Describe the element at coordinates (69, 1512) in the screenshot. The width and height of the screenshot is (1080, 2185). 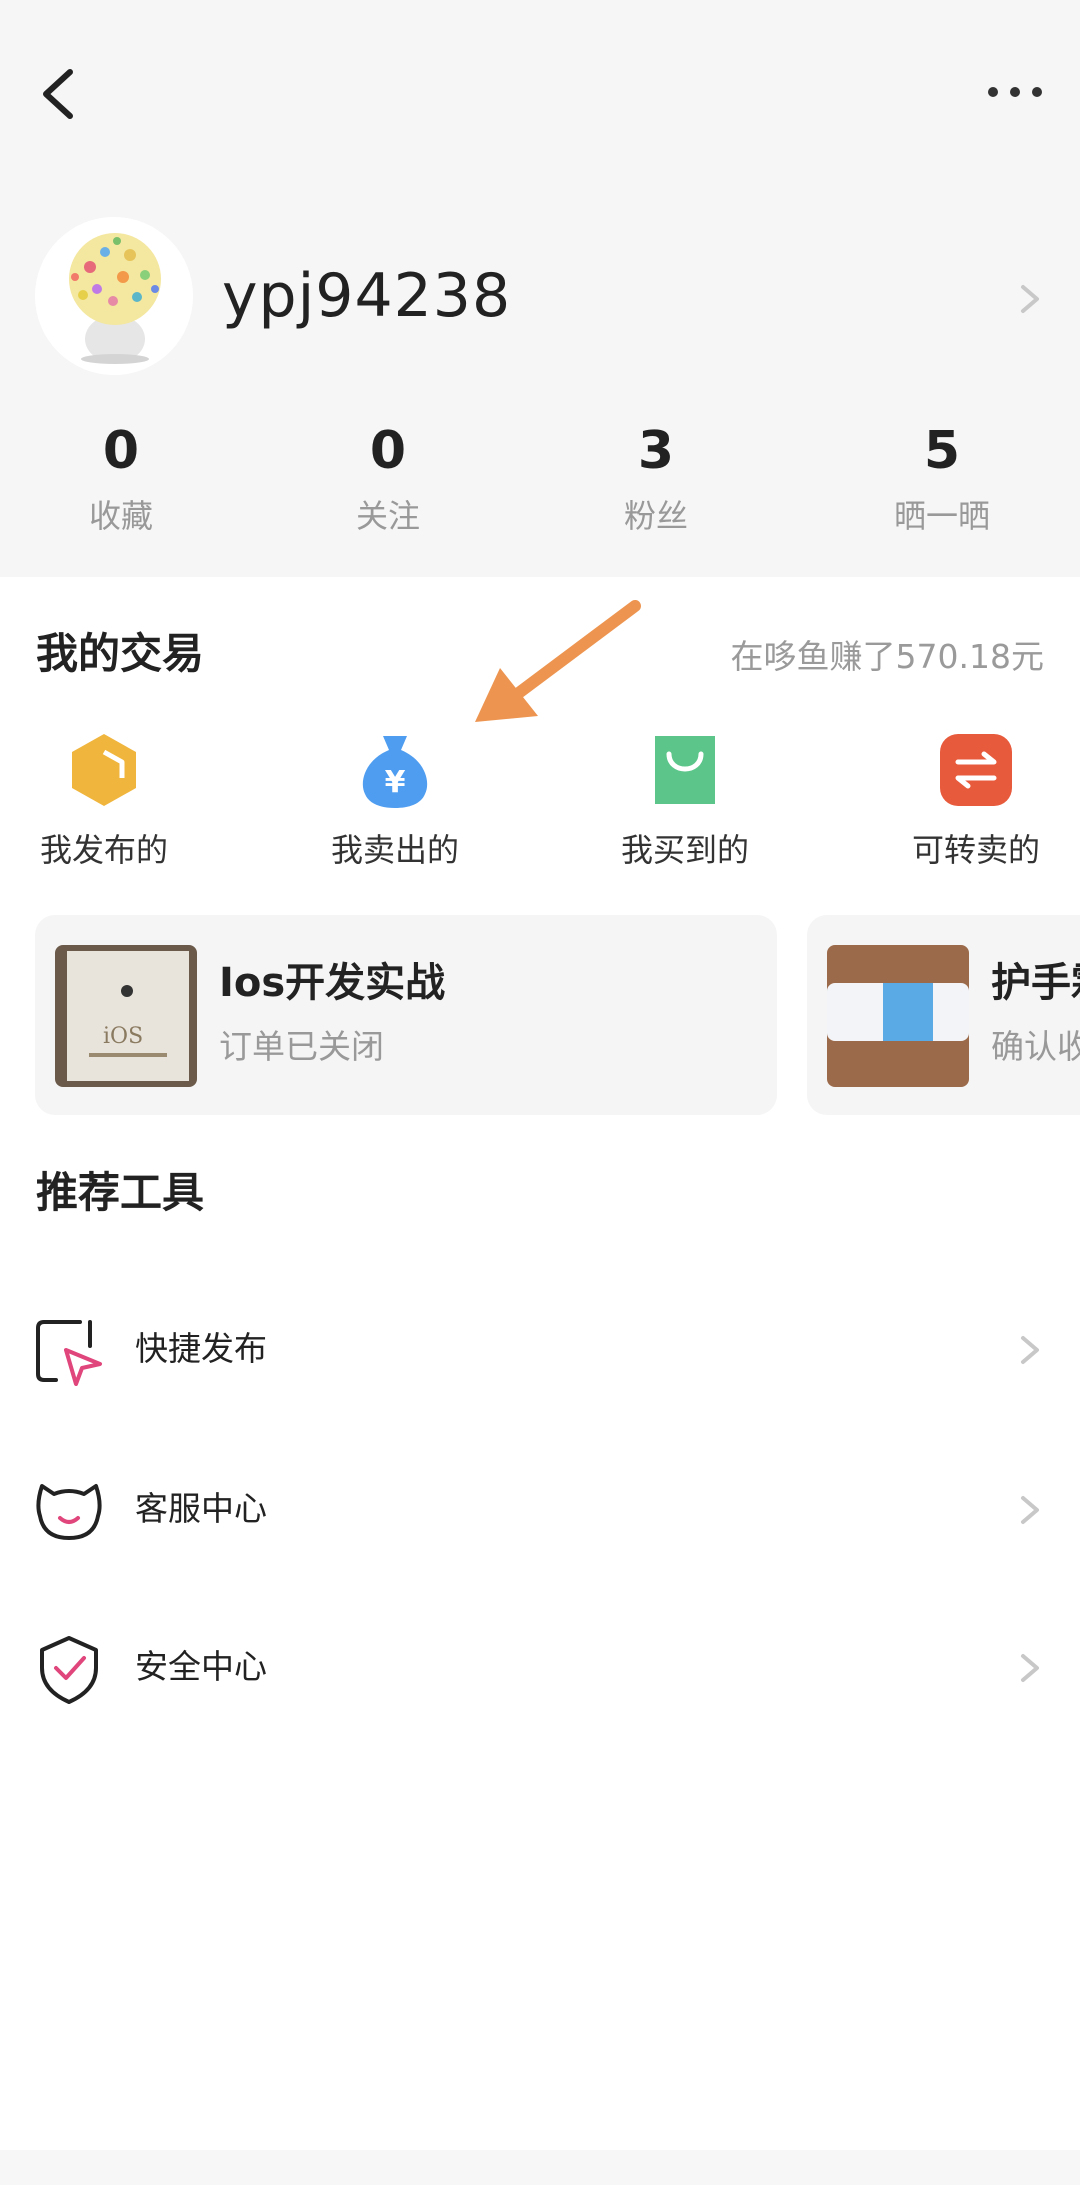
I see `customer-service-icon` at that location.